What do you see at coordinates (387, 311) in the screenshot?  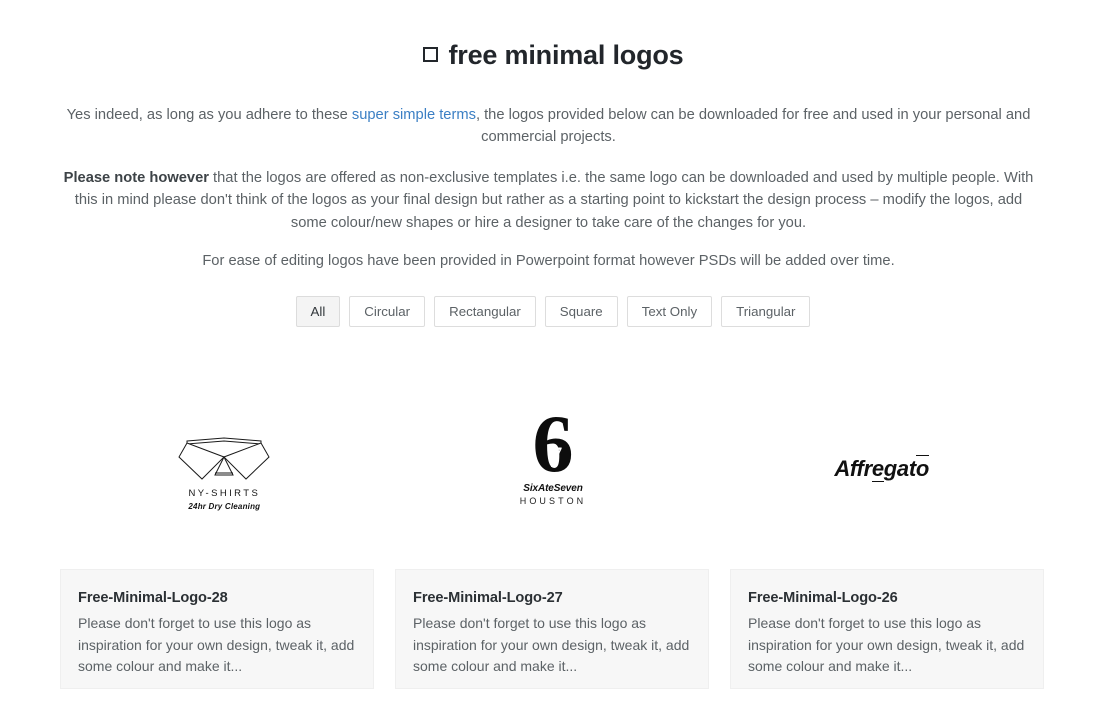 I see `filter-button-circular: Circular` at bounding box center [387, 311].